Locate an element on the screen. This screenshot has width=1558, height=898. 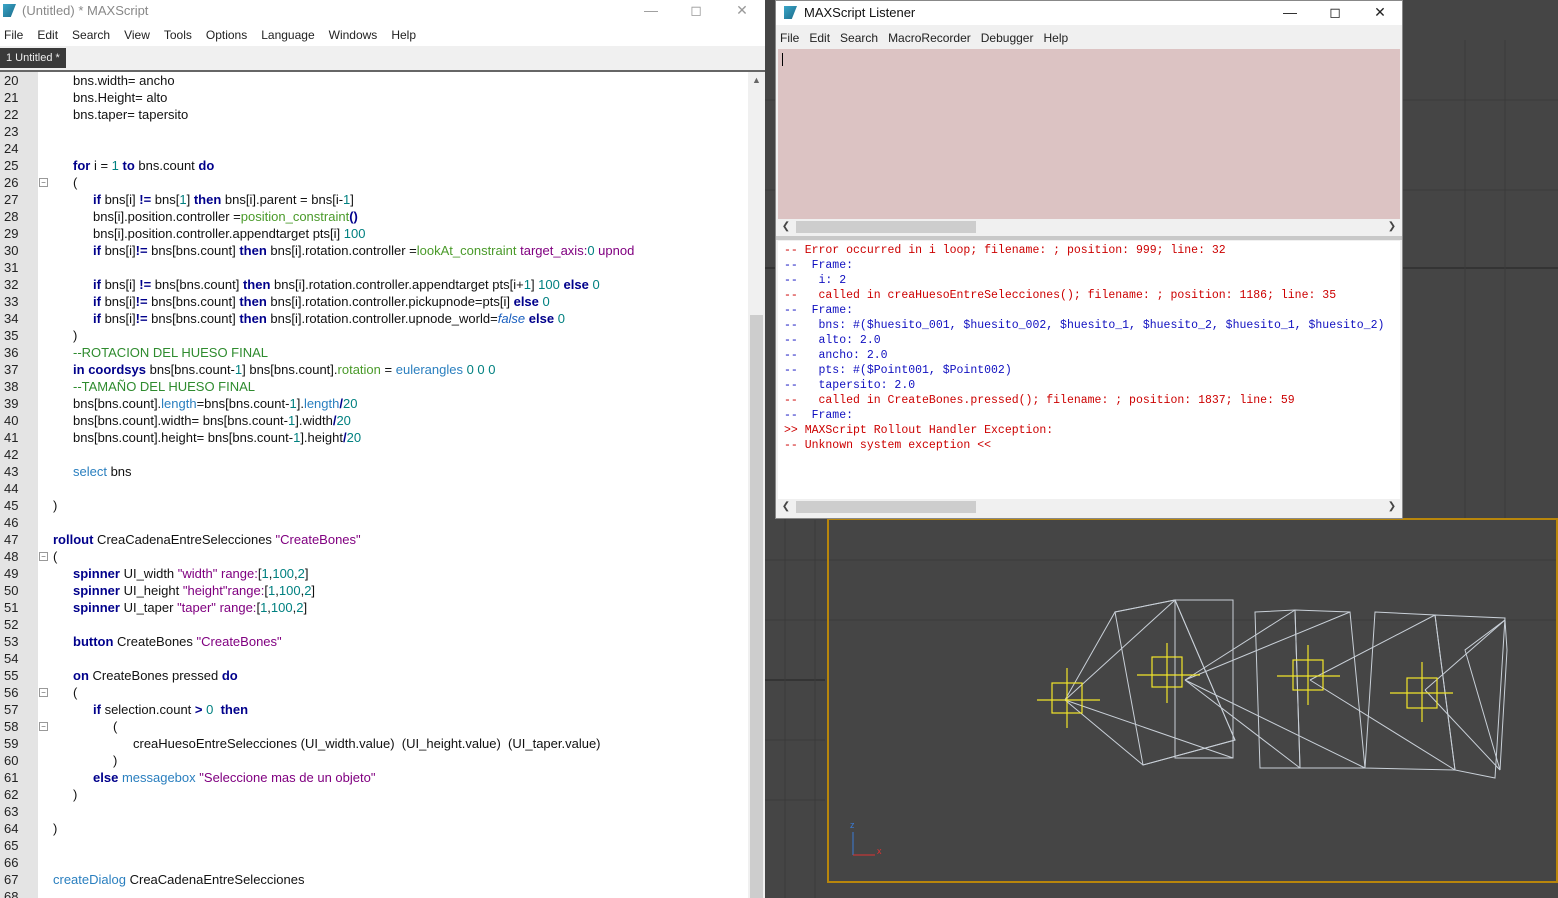
code-token: ) is located at coordinates (55, 505).